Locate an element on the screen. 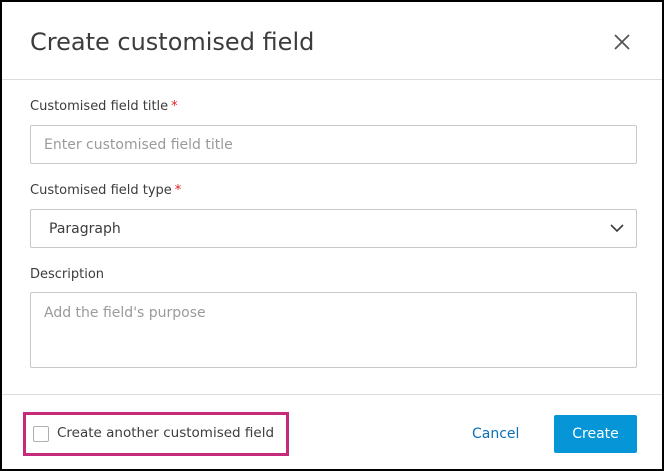  title-label: Customised field title * is located at coordinates (104, 106).